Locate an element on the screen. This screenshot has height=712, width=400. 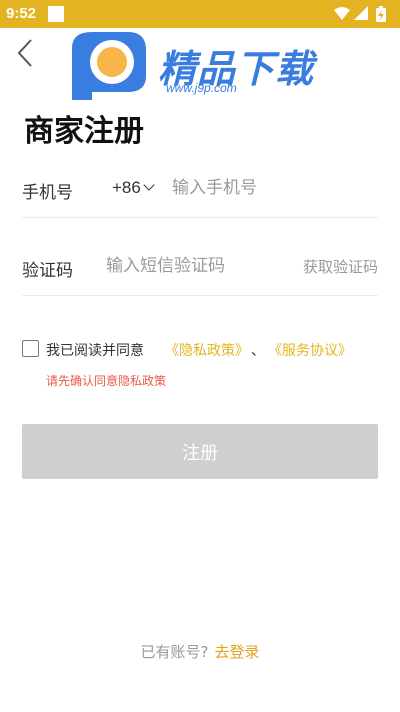
back-button is located at coordinates (25, 53).